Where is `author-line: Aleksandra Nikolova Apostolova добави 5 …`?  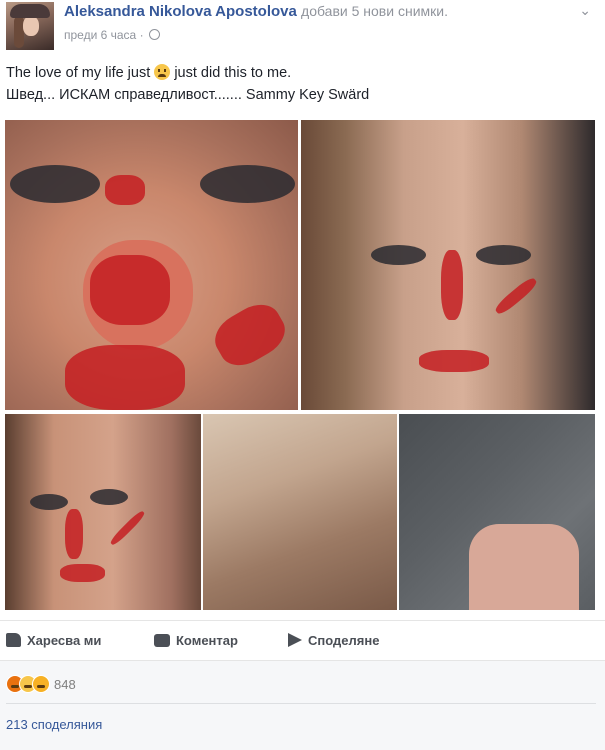
author-line: Aleksandra Nikolova Apostolova добави 5 … is located at coordinates (256, 11).